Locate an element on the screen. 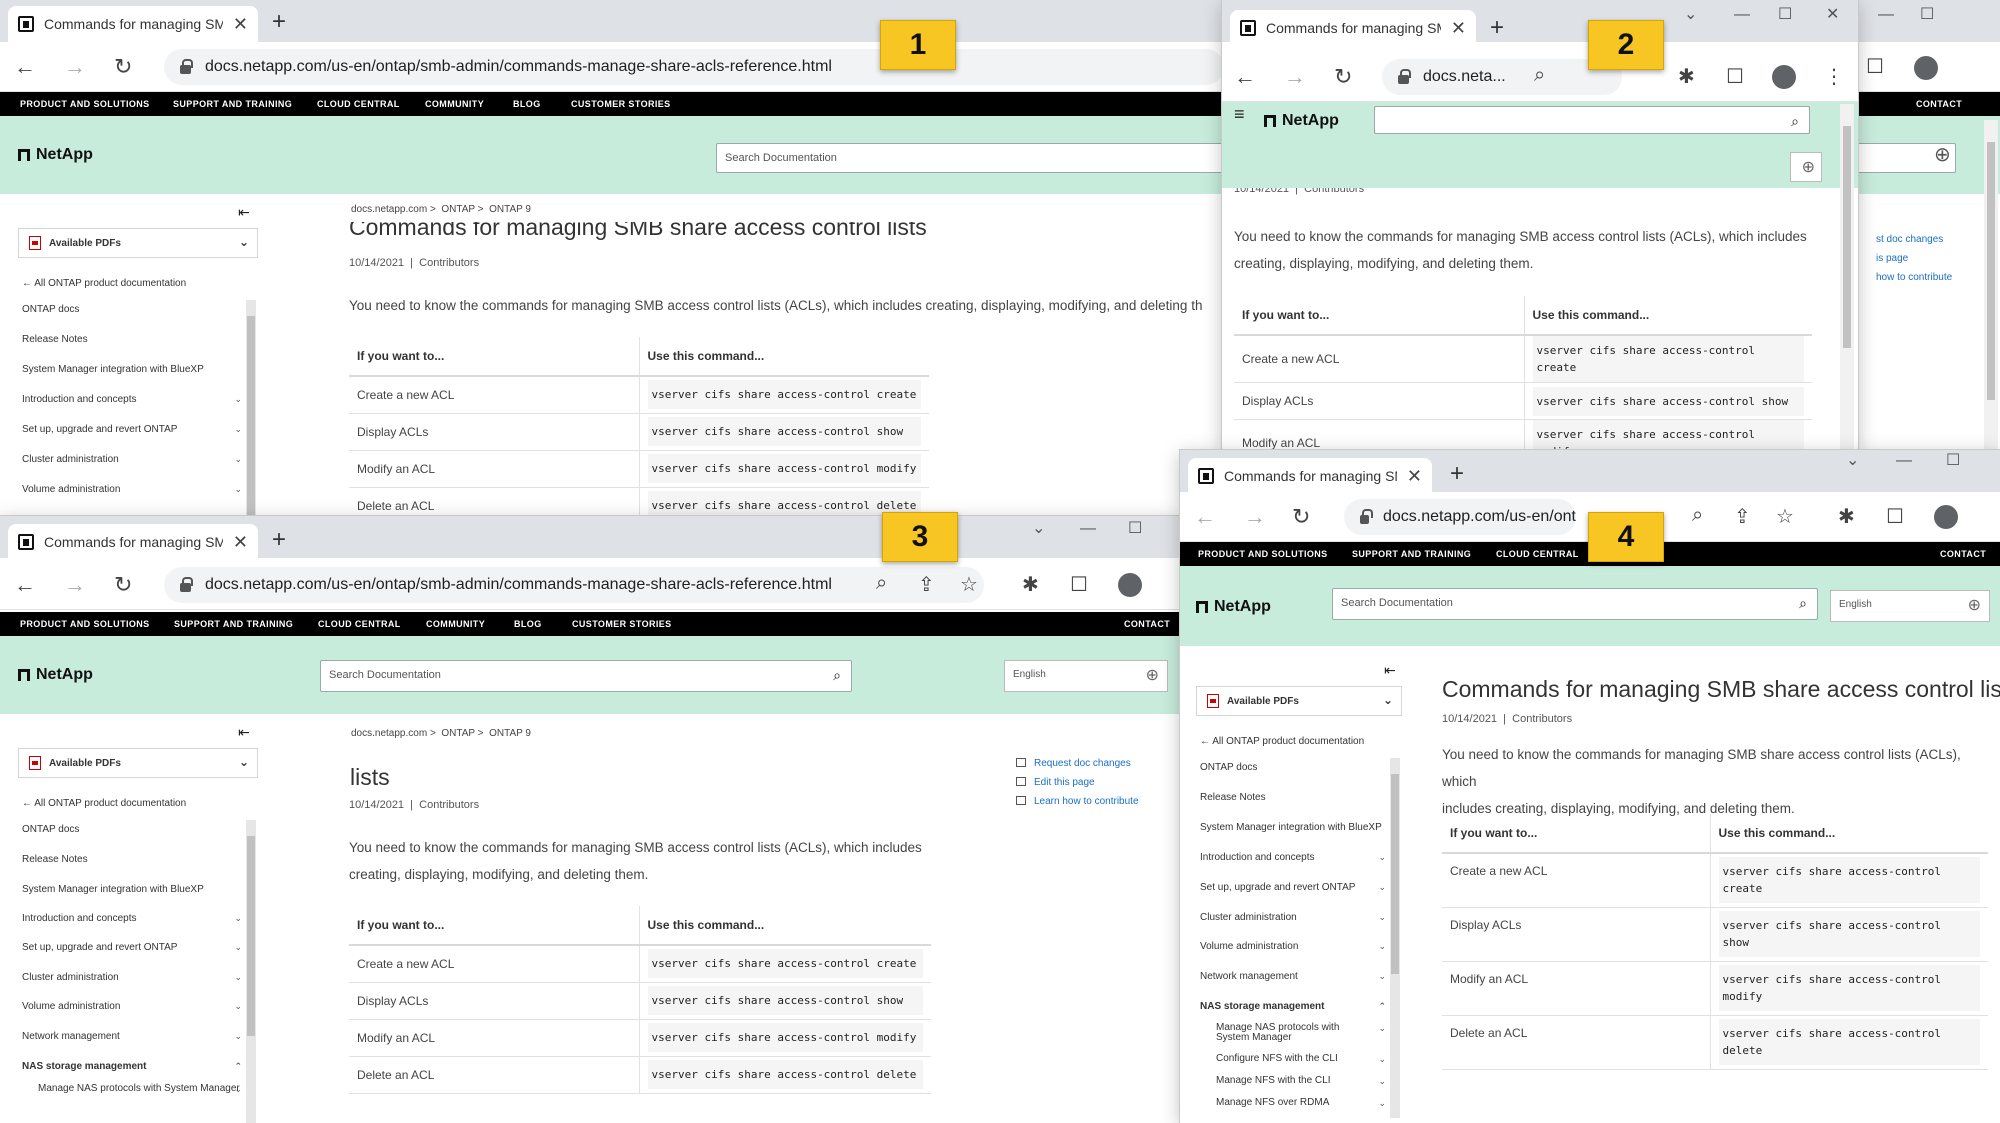  page-scrollbar is located at coordinates (1847, 278).